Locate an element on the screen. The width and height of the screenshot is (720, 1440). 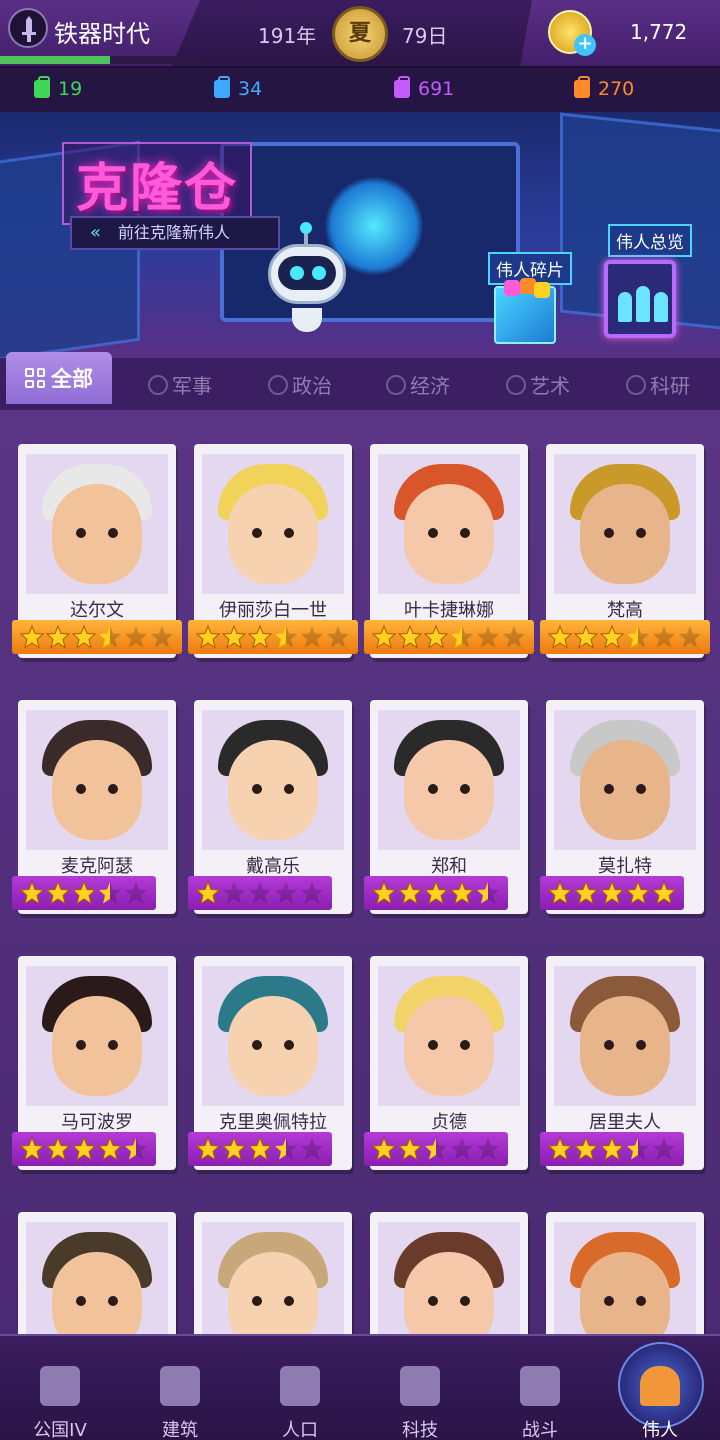
resource-blue: 34 is located at coordinates (238, 88).